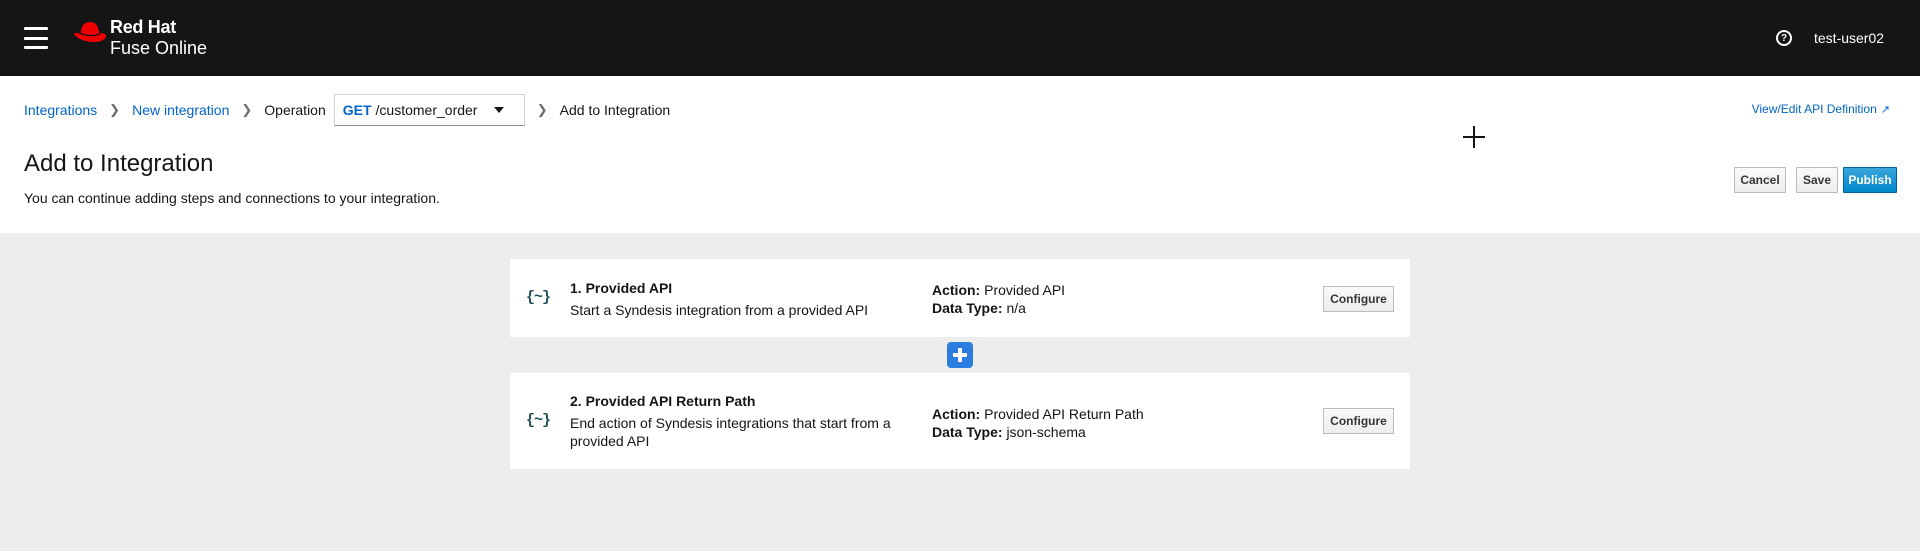 The image size is (1920, 551). I want to click on operation-select: GET /customer_order, so click(429, 110).